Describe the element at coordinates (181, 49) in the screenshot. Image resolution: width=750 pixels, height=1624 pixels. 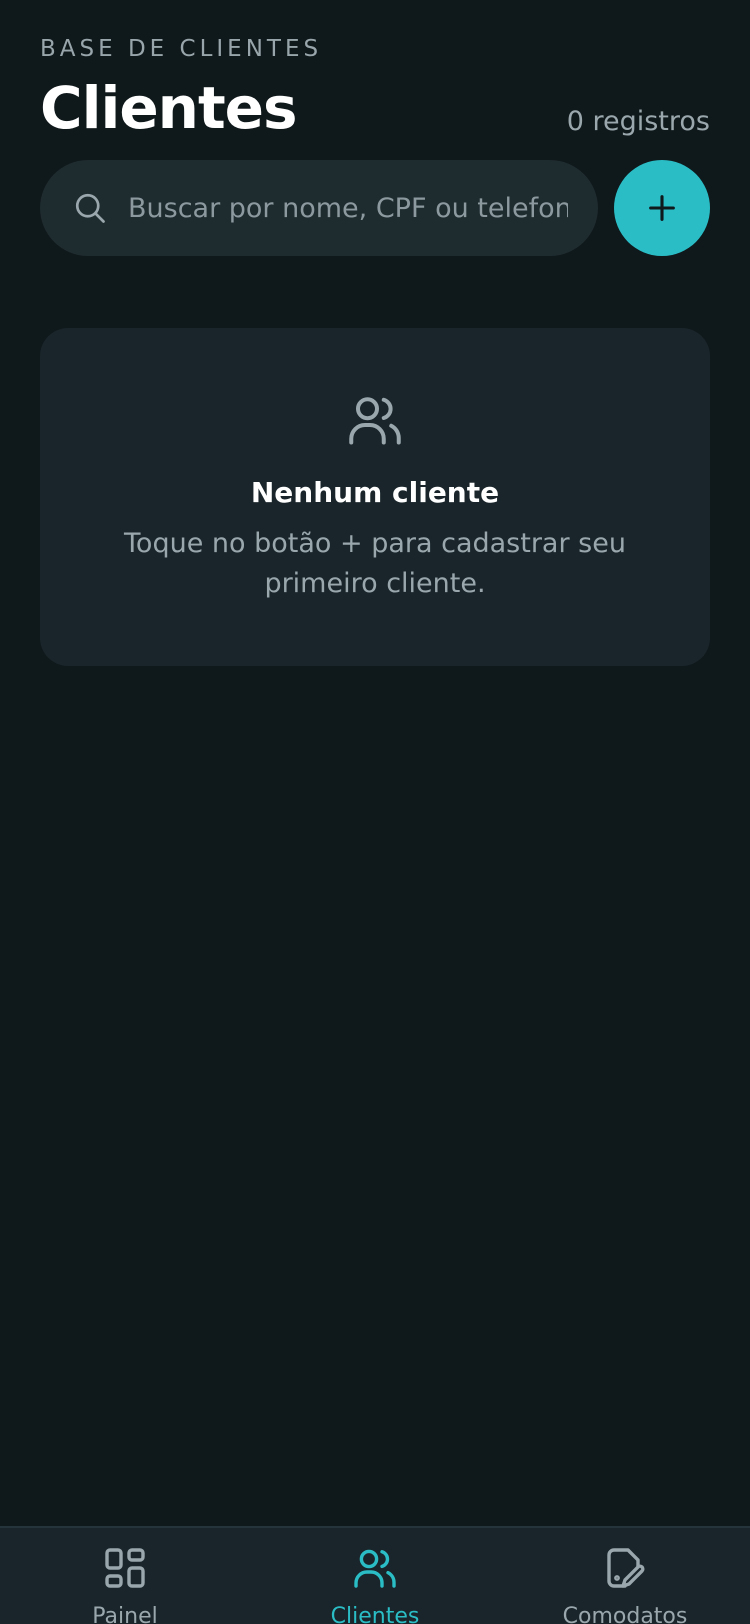
I see `page-eyebrow: BASE DE CLIENTES` at that location.